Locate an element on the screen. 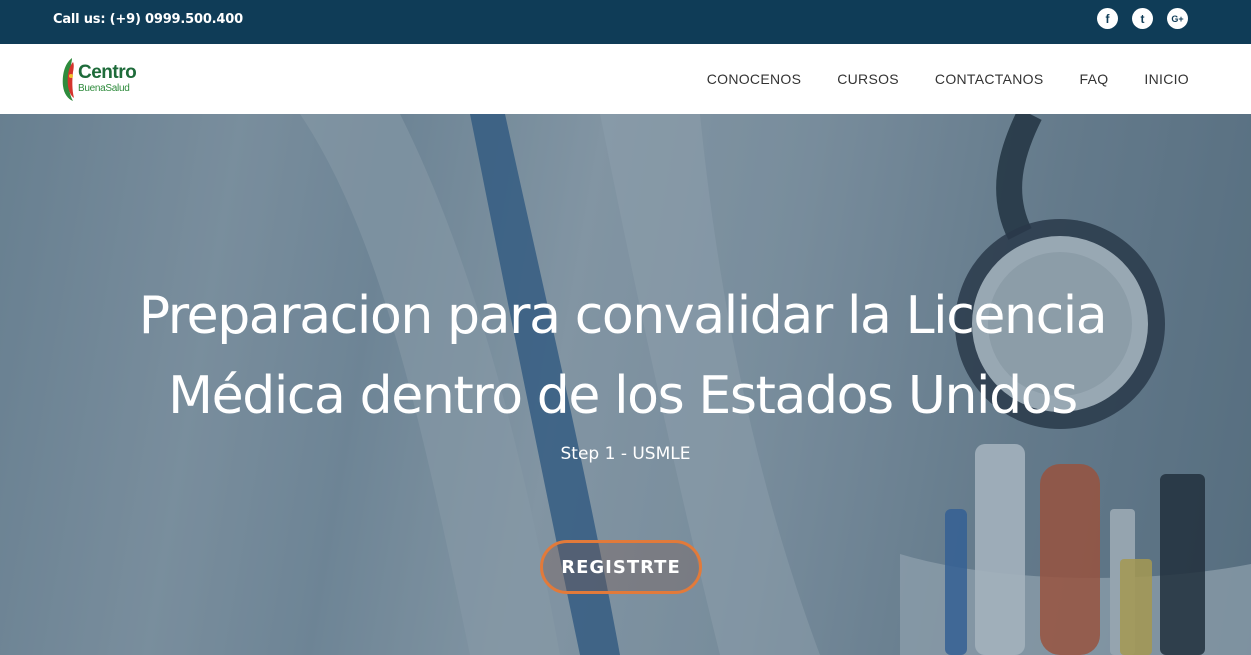 This screenshot has width=1251, height=655. social-links: f t G+ is located at coordinates (1142, 18).